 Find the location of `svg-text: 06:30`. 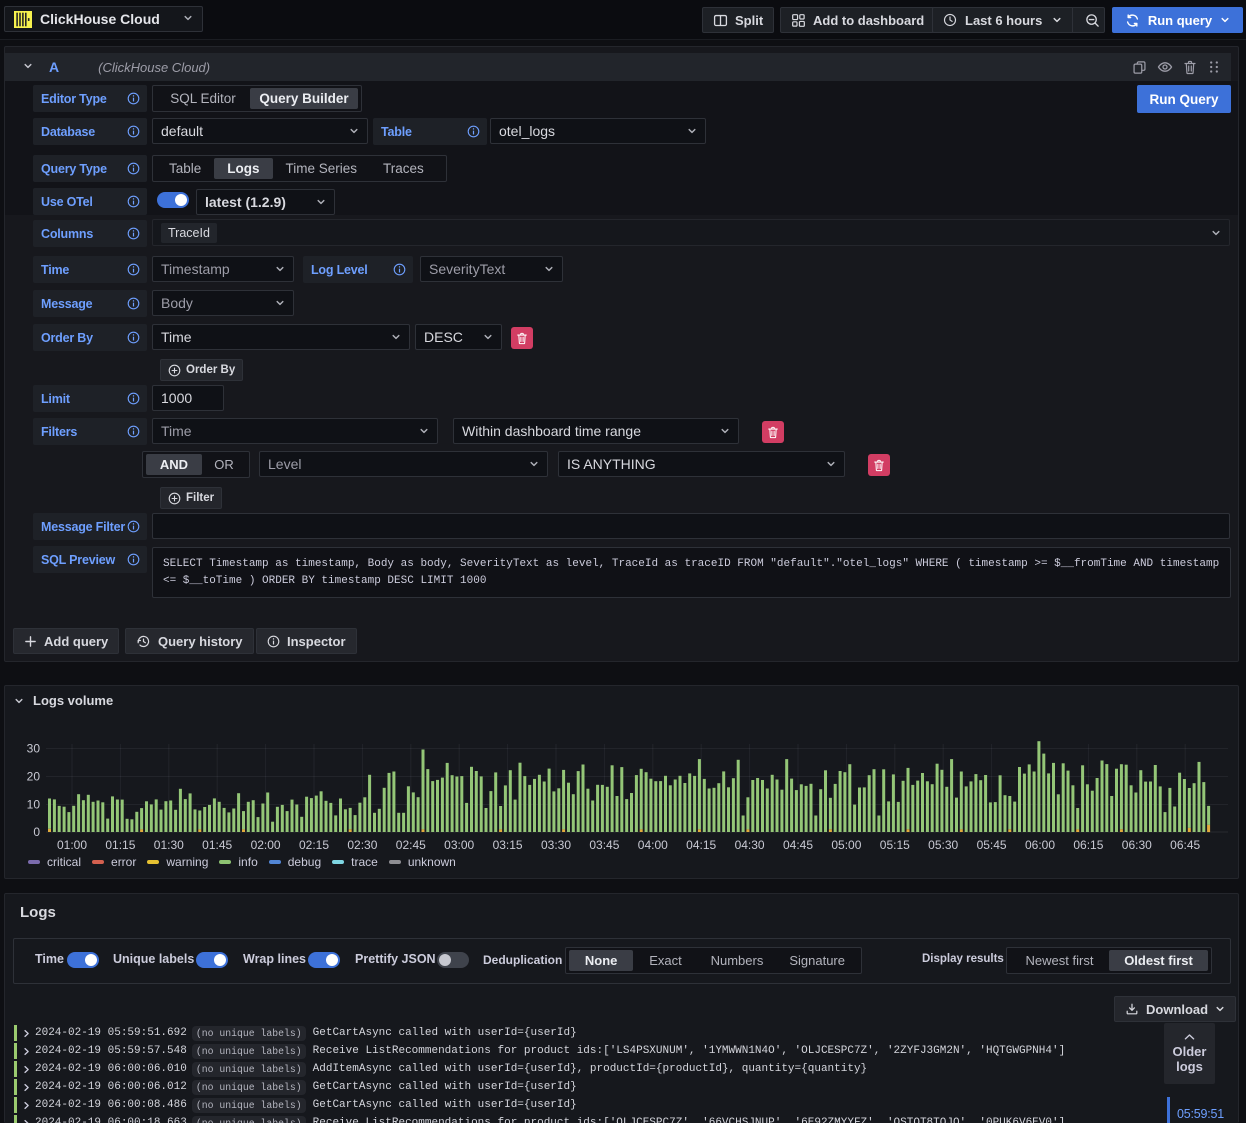

svg-text: 06:30 is located at coordinates (1137, 845).